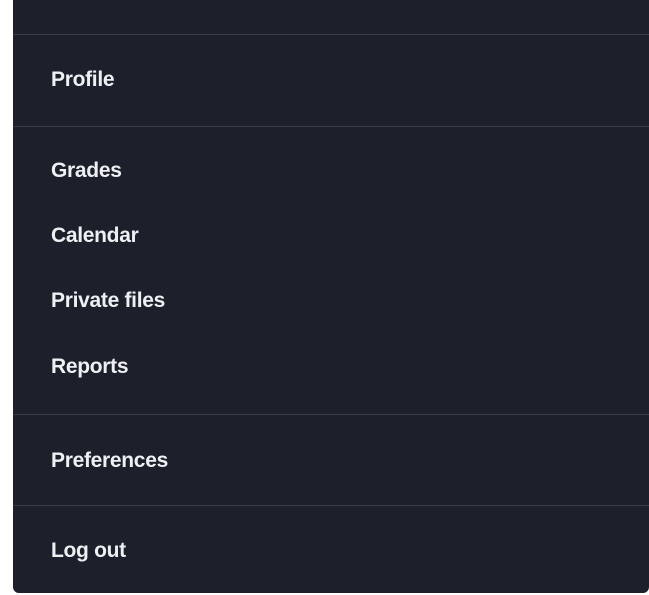 This screenshot has width=649, height=595. Describe the element at coordinates (86, 170) in the screenshot. I see `menu-item-label: Grades` at that location.